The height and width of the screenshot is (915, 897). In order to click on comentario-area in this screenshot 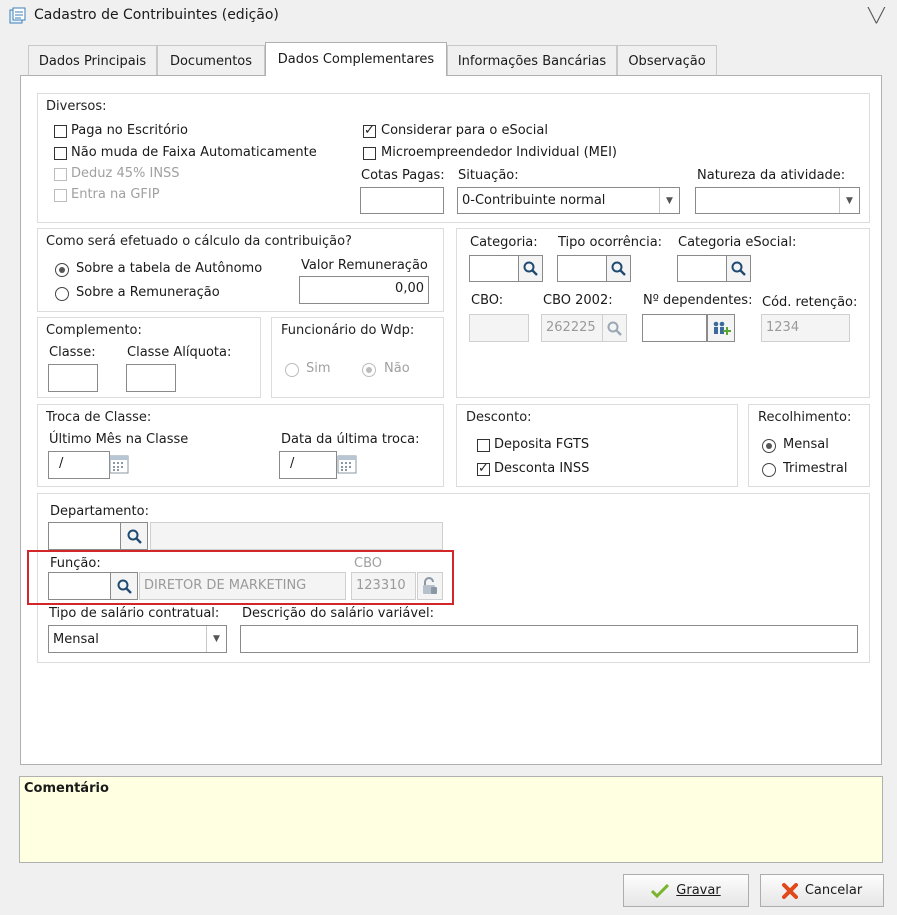, I will do `click(451, 819)`.